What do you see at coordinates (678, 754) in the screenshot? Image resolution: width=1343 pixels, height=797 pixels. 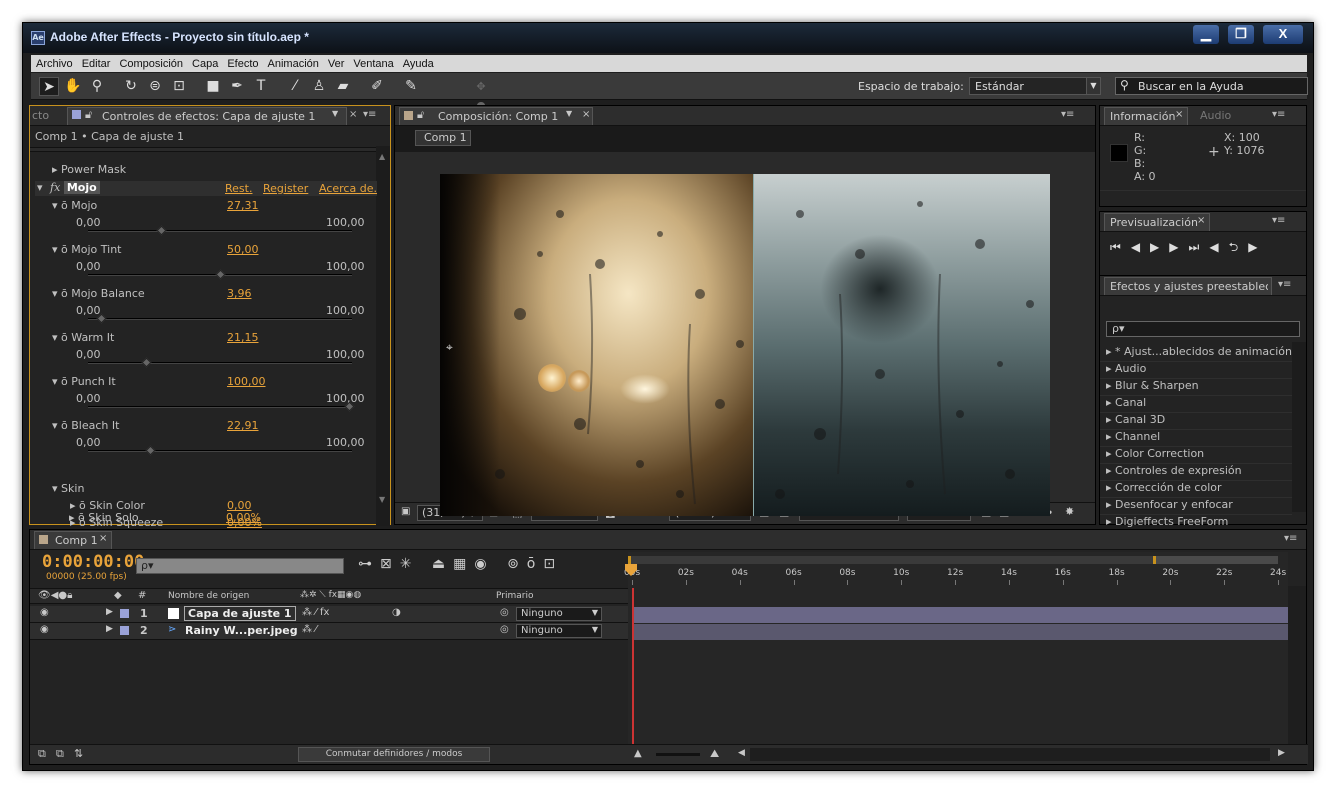 I see `zoom-slider` at bounding box center [678, 754].